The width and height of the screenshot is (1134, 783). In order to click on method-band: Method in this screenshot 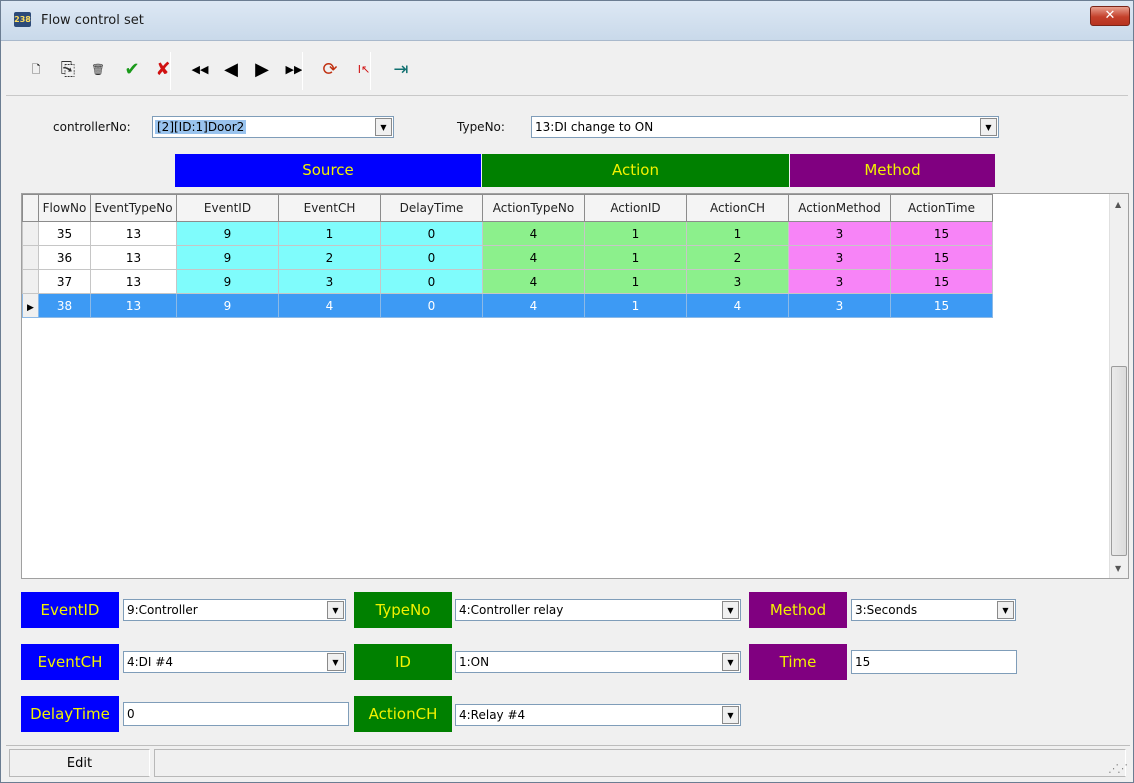, I will do `click(892, 170)`.